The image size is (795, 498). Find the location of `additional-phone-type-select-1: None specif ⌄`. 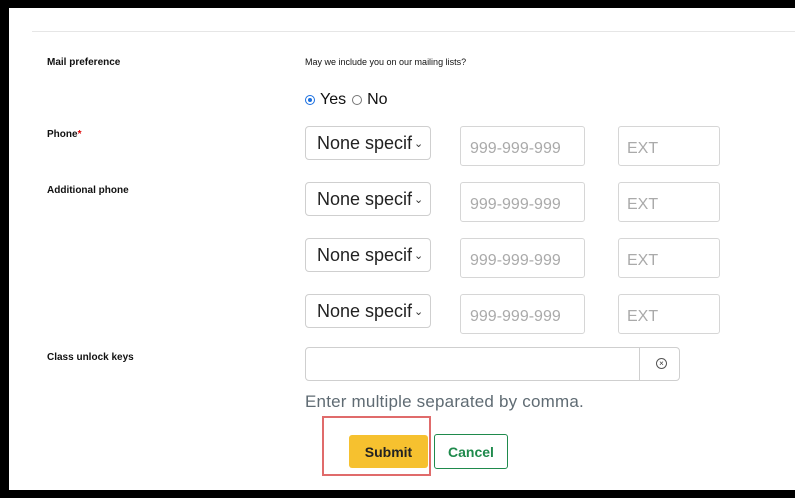

additional-phone-type-select-1: None specif ⌄ is located at coordinates (368, 199).